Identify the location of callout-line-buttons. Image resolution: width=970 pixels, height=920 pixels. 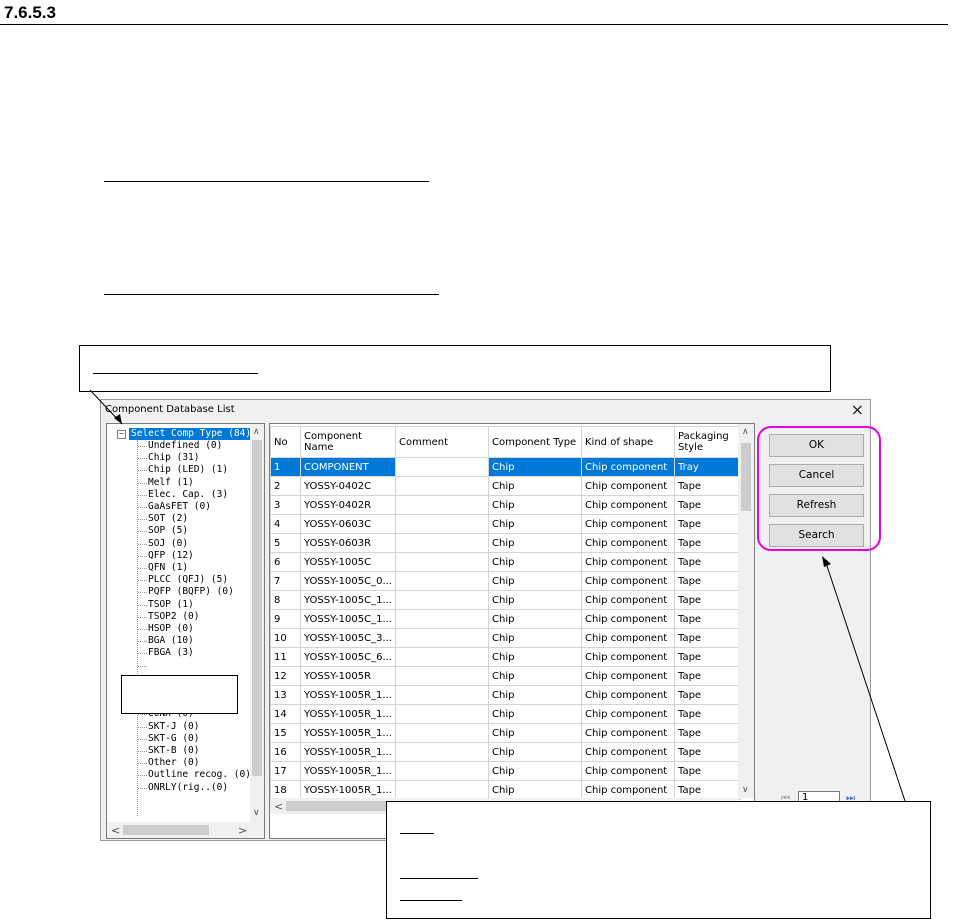
(865, 682).